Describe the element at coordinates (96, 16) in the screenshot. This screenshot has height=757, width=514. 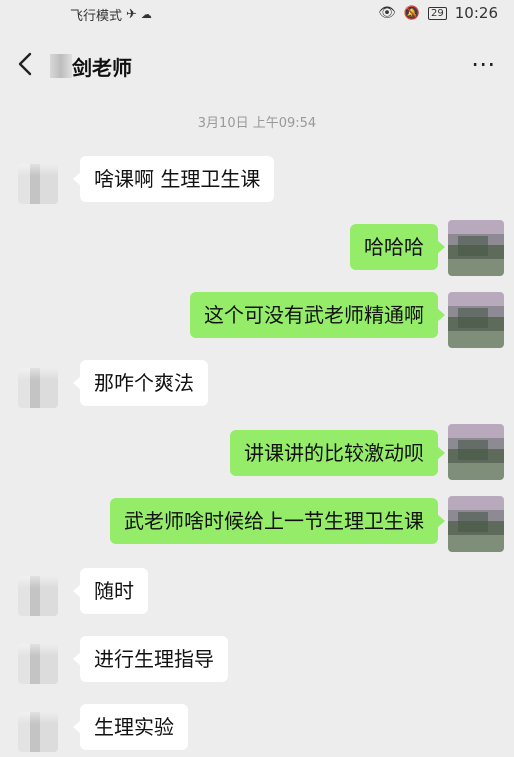
I see `airplane-mode-label: 飞行模式` at that location.